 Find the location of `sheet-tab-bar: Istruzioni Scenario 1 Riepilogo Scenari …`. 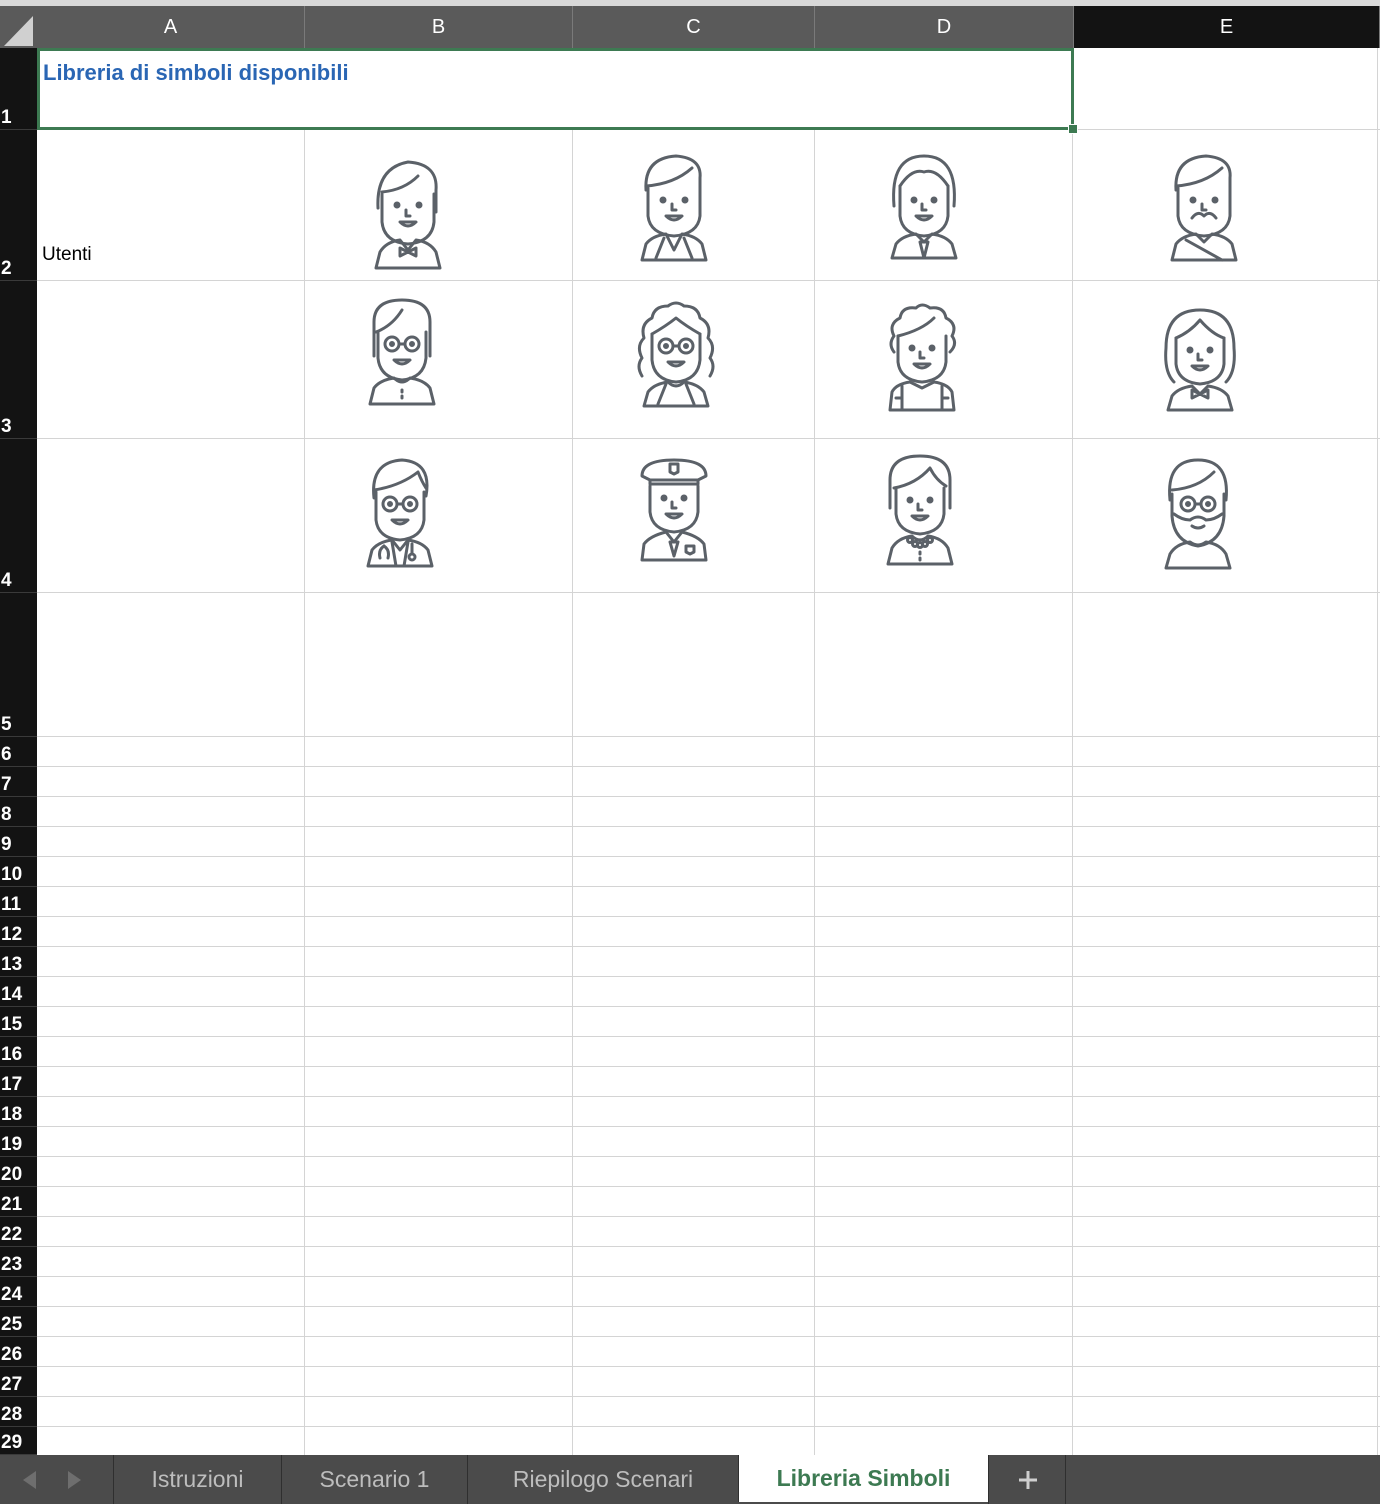

sheet-tab-bar: Istruzioni Scenario 1 Riepilogo Scenari … is located at coordinates (690, 1479).